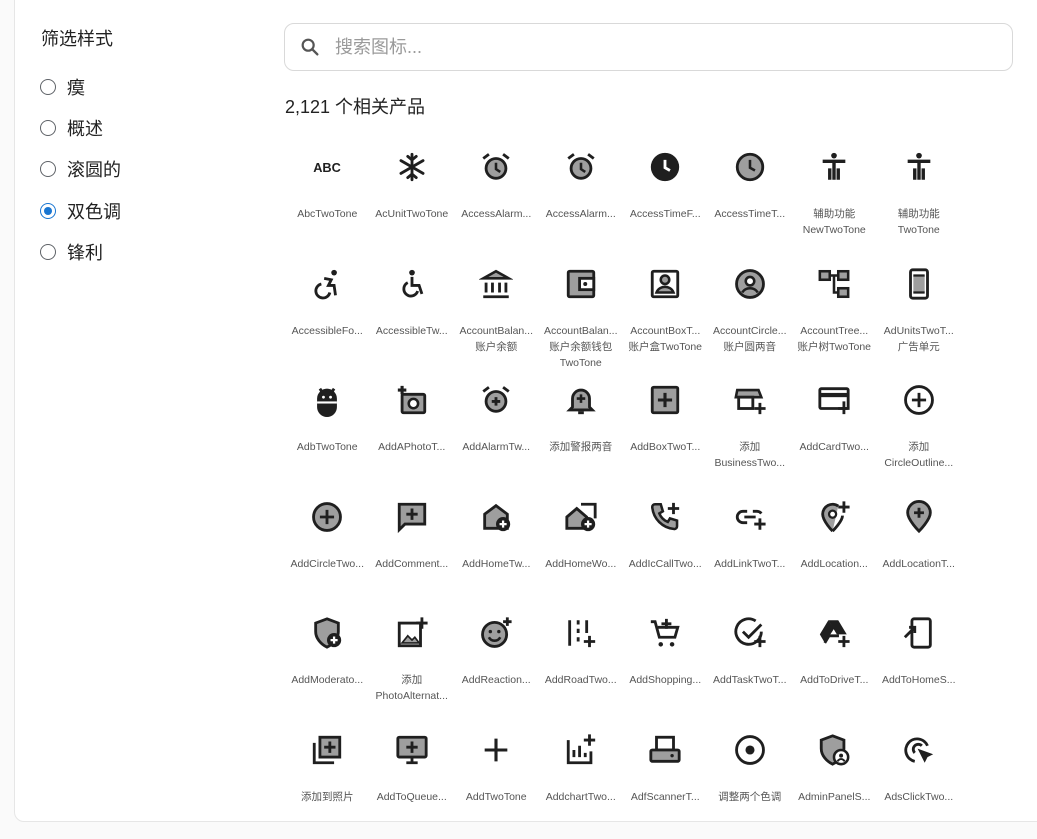 The height and width of the screenshot is (839, 1037). Describe the element at coordinates (327, 400) in the screenshot. I see `adb-icon` at that location.